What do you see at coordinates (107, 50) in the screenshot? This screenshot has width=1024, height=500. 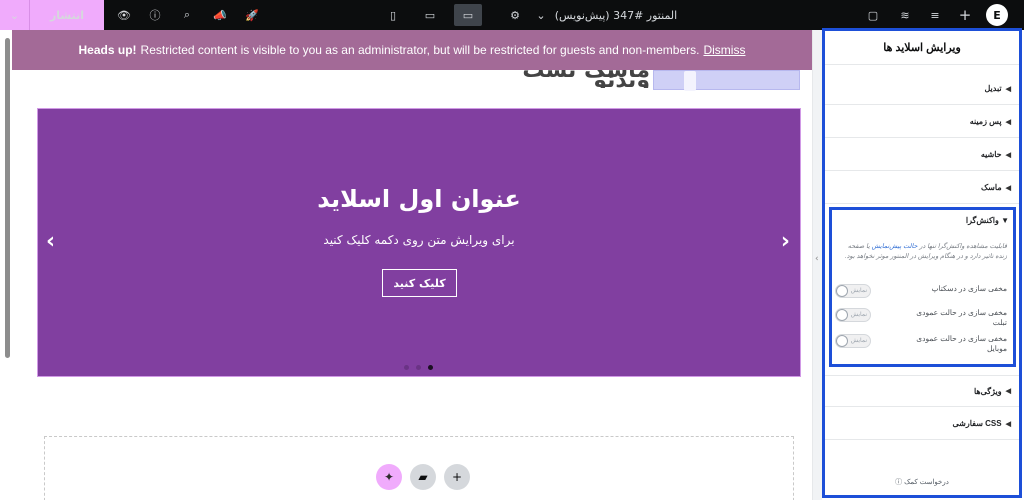 I see `notice-bold: Heads up!` at bounding box center [107, 50].